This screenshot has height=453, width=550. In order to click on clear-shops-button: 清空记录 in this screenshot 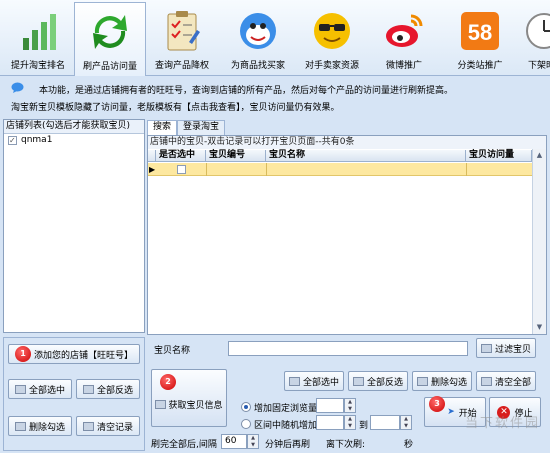, I will do `click(108, 426)`.